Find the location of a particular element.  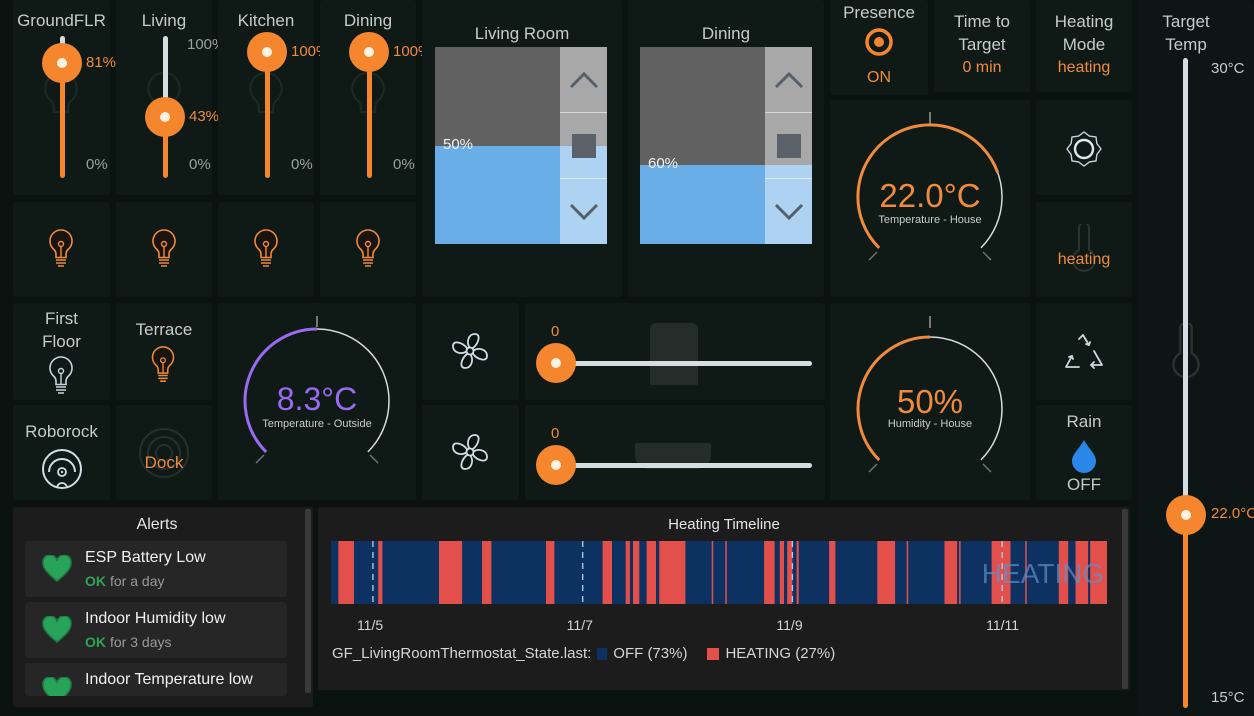

blind-label: Living Room is located at coordinates (522, 33).